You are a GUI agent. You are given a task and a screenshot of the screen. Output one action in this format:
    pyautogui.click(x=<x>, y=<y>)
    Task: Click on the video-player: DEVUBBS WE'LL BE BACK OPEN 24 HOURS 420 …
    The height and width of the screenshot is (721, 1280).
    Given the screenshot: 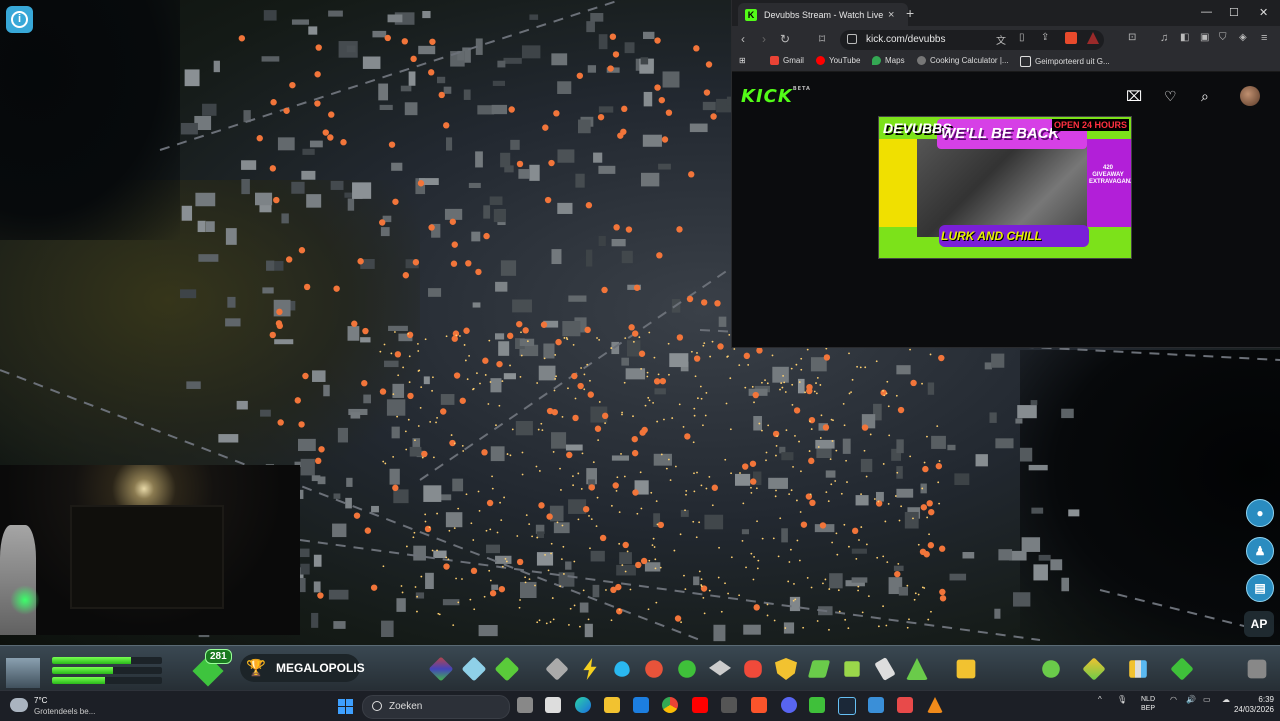 What is the action you would take?
    pyautogui.click(x=1005, y=187)
    